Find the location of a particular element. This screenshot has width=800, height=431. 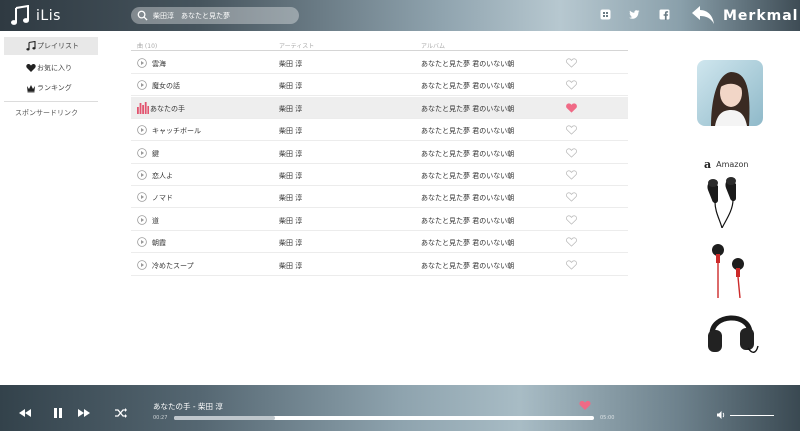

sidebar-item-favorites: お気に入り is located at coordinates (51, 68).